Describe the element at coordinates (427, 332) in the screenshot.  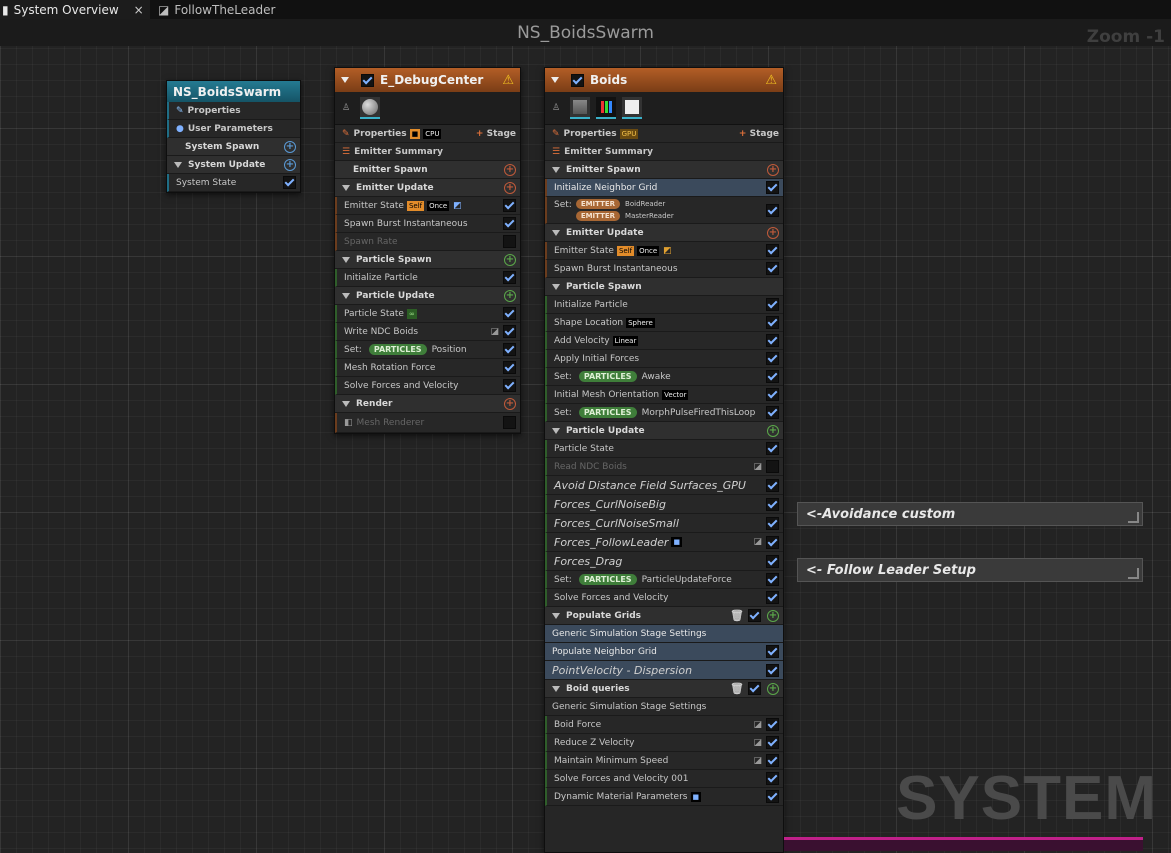
I see `module-write-ndc-boids: Write NDC Boids ◪` at that location.